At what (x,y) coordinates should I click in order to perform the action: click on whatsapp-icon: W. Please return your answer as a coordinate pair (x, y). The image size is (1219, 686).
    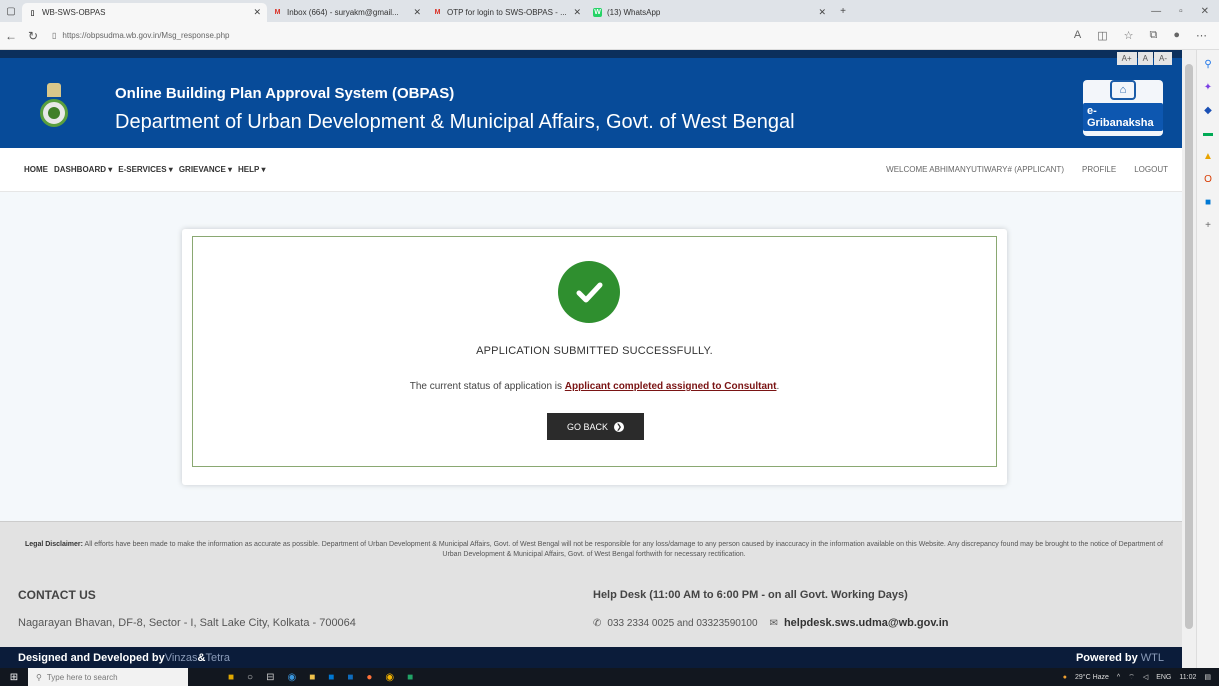
    Looking at the image, I should click on (597, 12).